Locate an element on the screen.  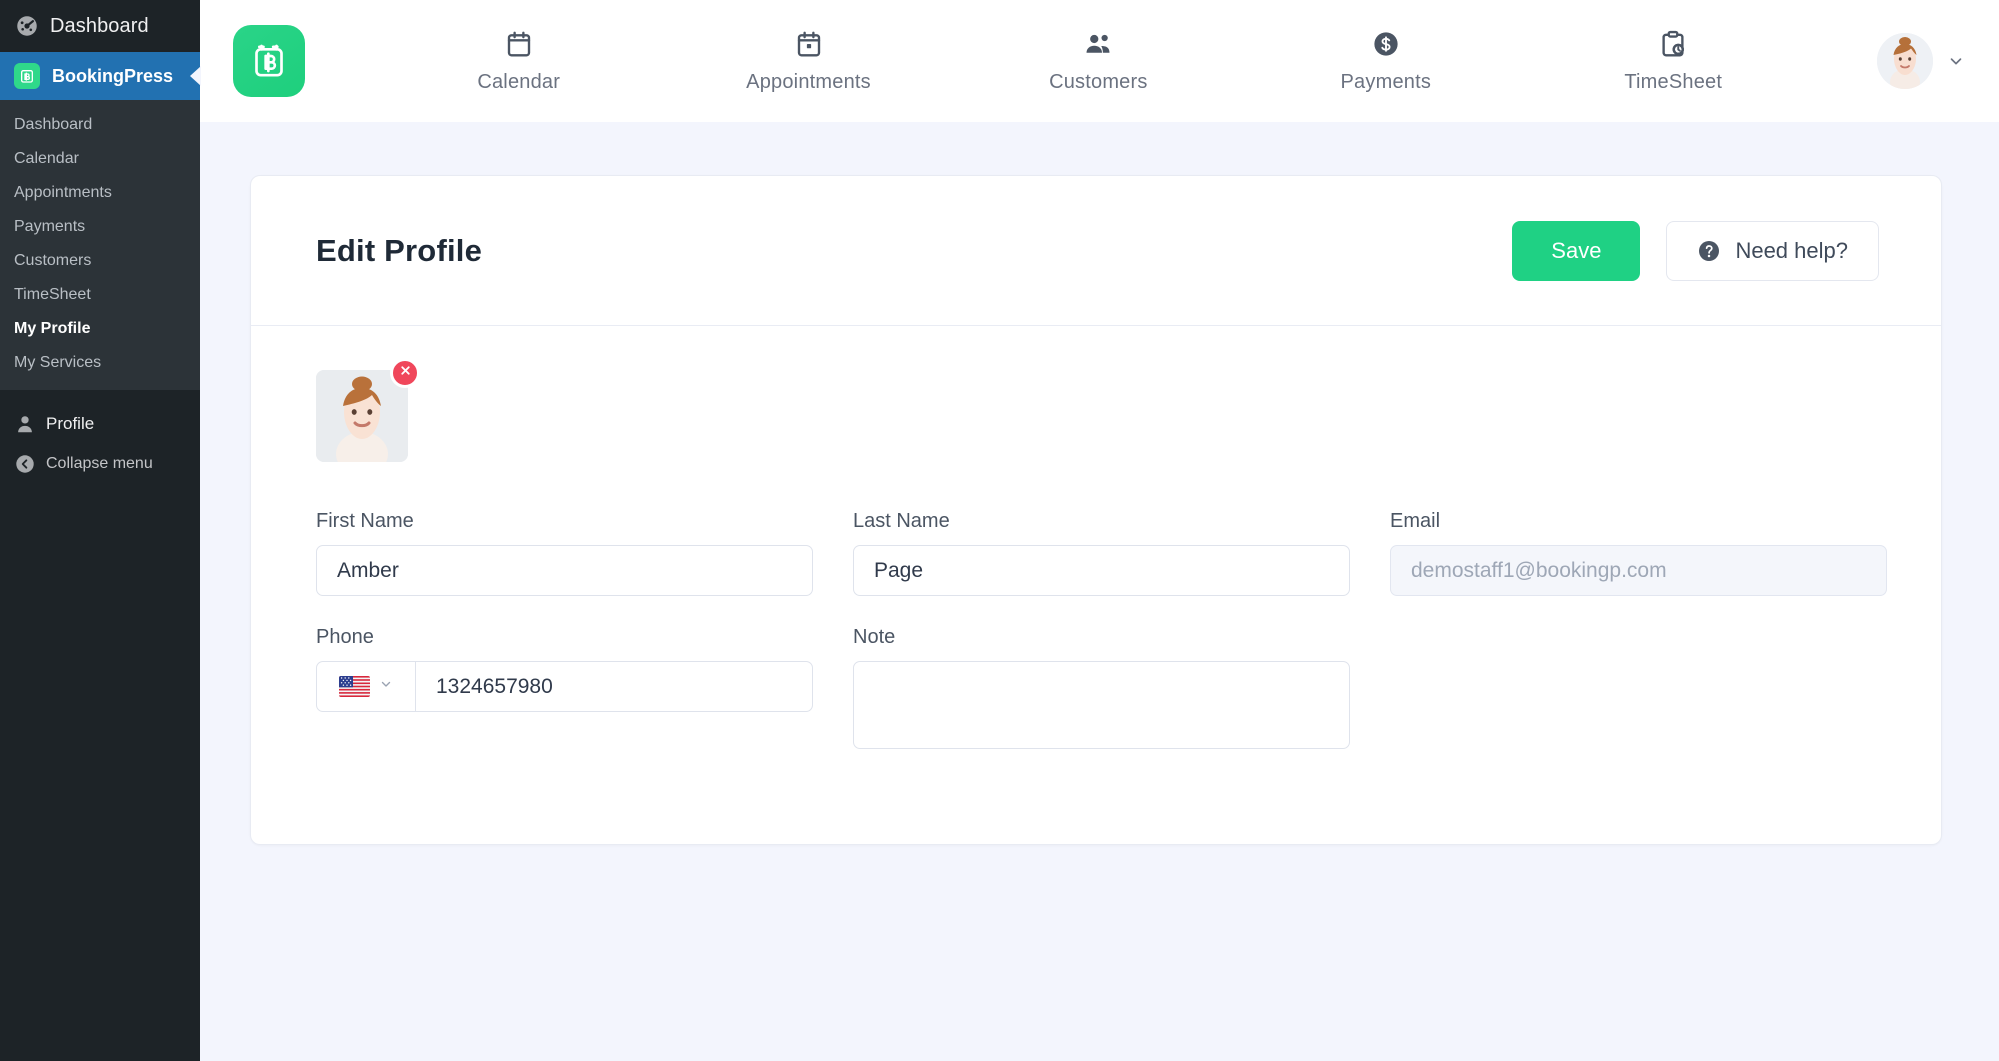
sidebar-item-bookingpress-label: BookingPress is located at coordinates (113, 75).